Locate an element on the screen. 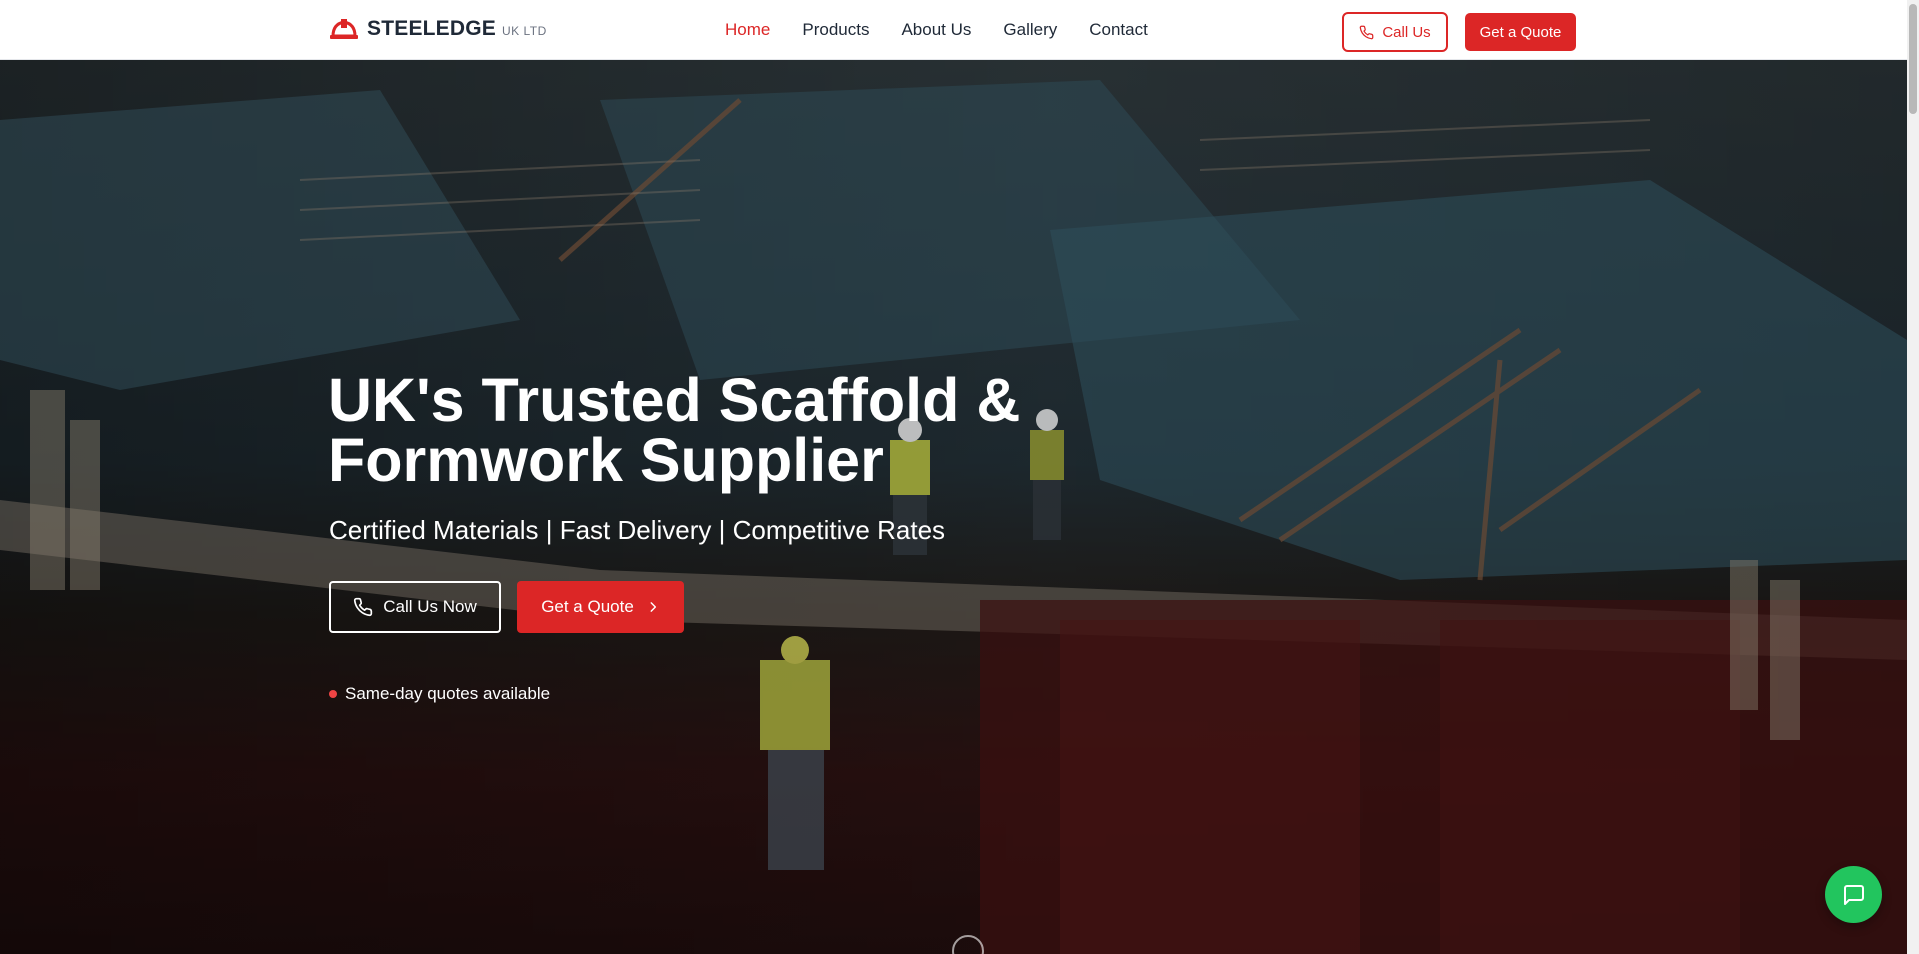 The width and height of the screenshot is (1919, 954). hero-quote-button: Get a Quote is located at coordinates (600, 607).